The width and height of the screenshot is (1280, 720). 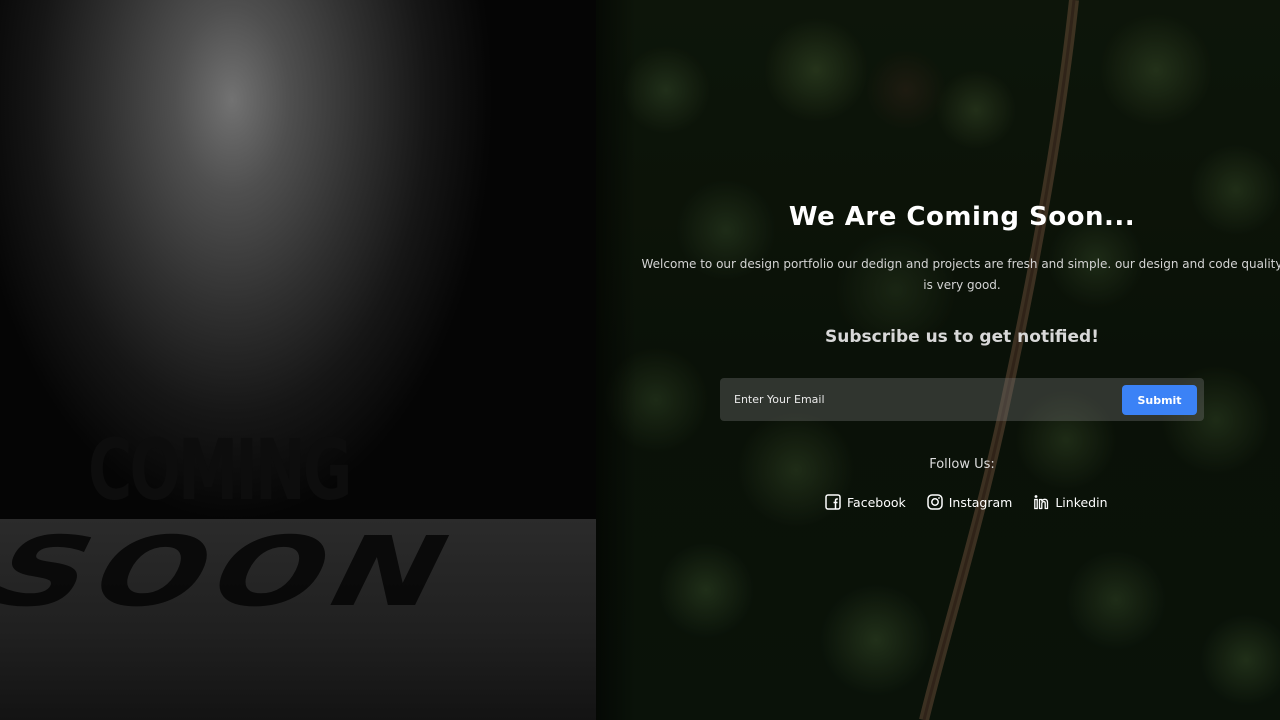 I want to click on linkedin-link: Linkedin, so click(x=1070, y=502).